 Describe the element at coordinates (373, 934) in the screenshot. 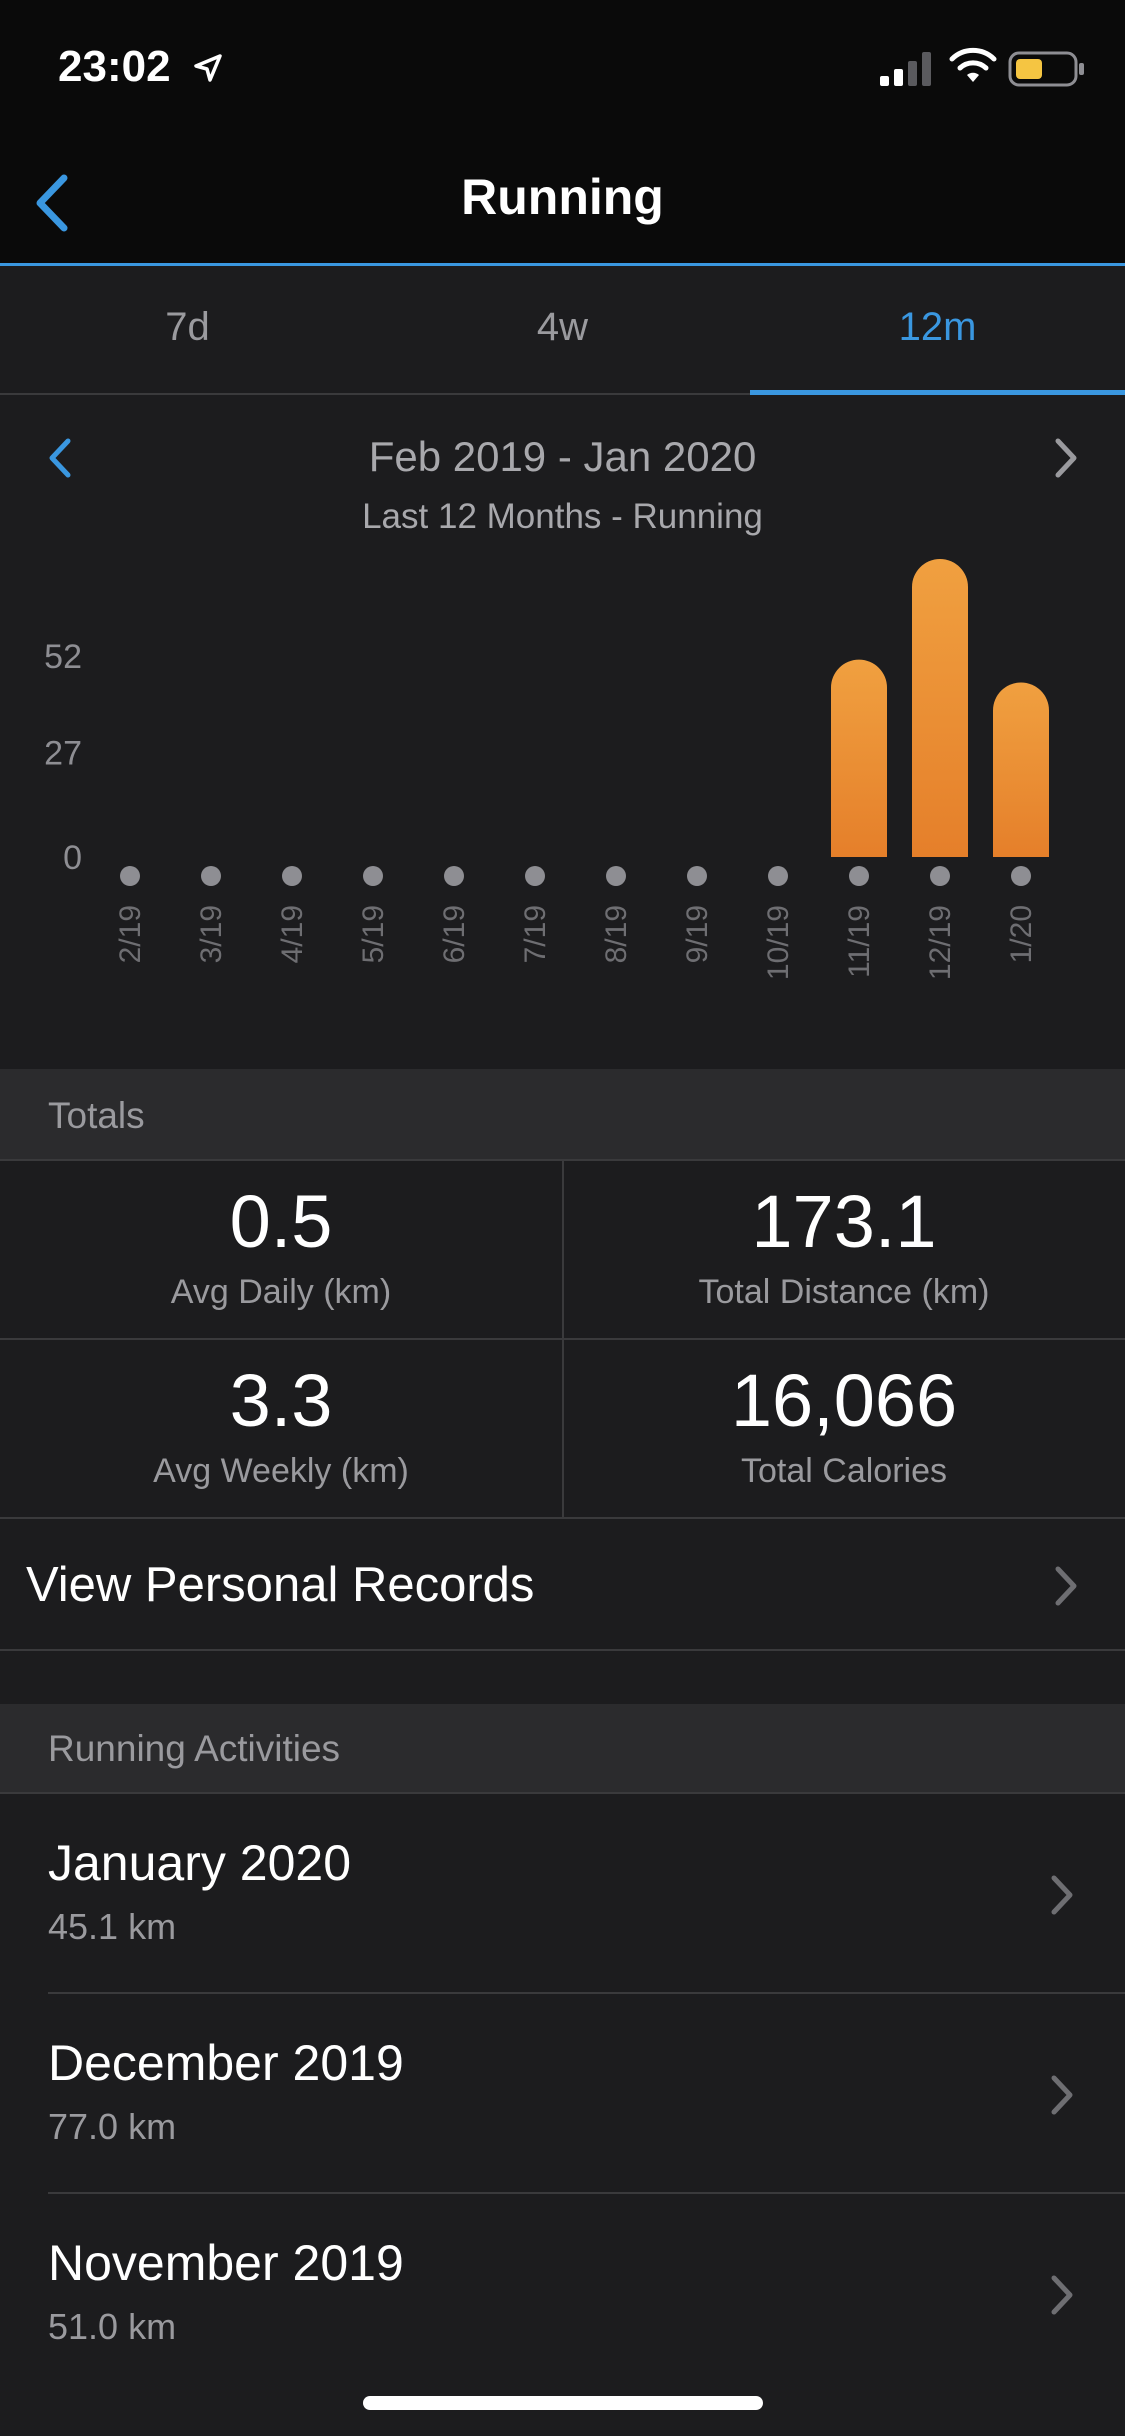

I see `x-tick-label: 5/19` at that location.